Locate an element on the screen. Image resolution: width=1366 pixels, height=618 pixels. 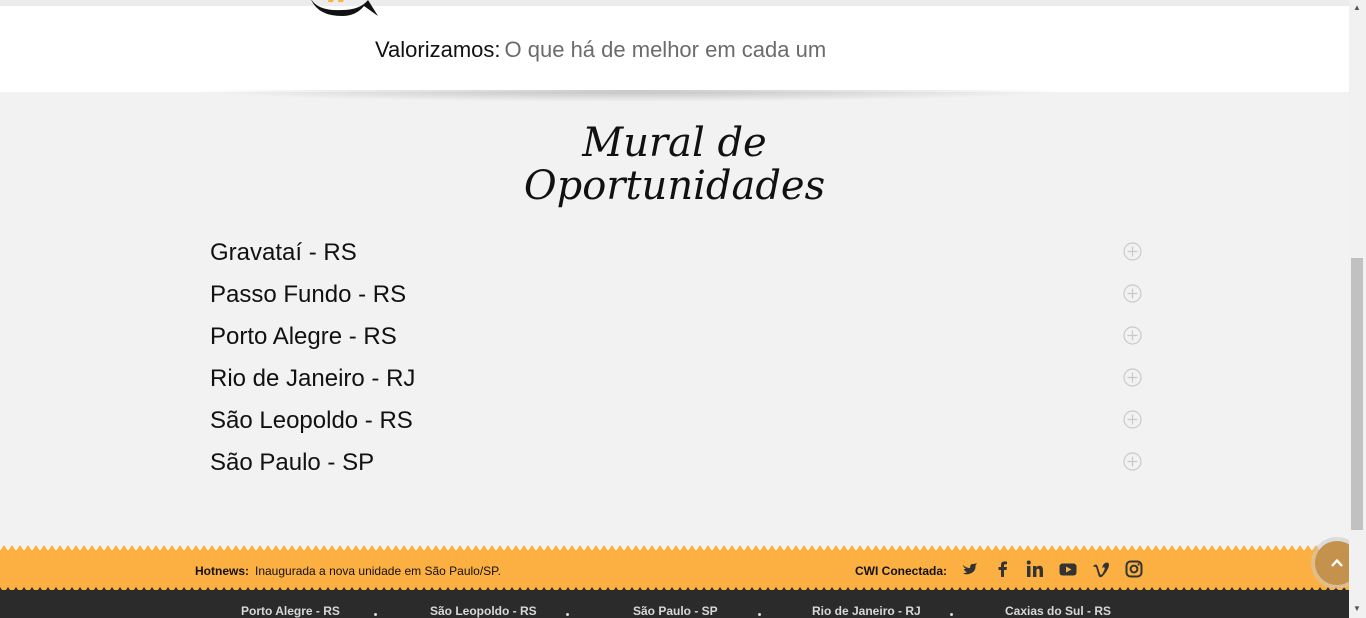
list-item-passo-fundo: Passo Fundo - RS is located at coordinates (676, 299).